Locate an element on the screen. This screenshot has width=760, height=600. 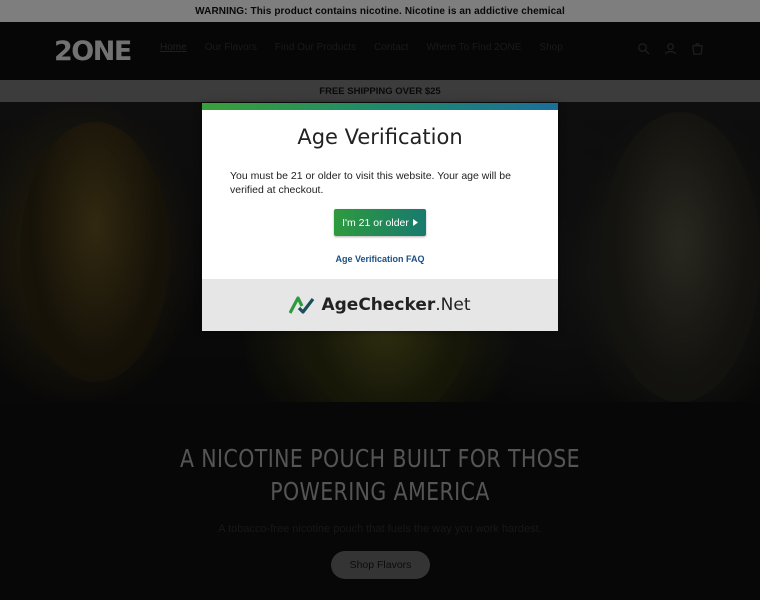
age-verification-faq-link: Age Verification FAQ is located at coordinates (380, 259).